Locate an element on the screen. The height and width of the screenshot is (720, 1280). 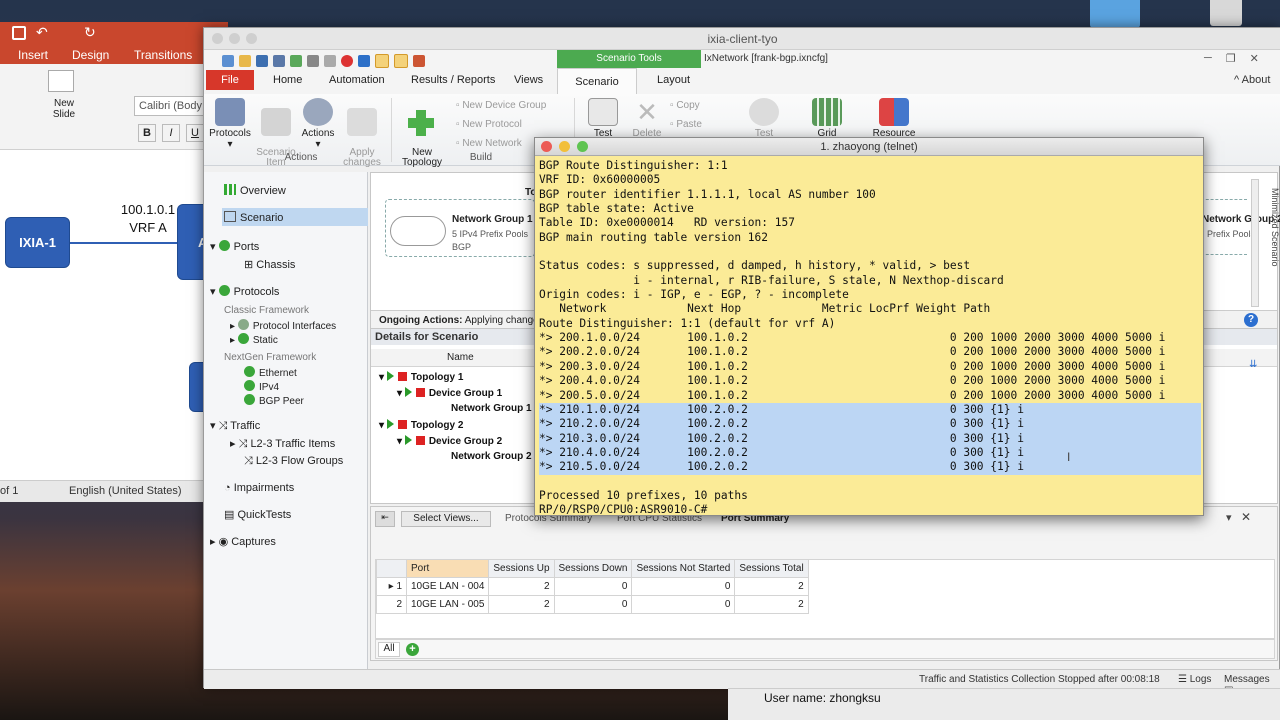
panel-close-icon: ✕ is located at coordinates (1246, 517).